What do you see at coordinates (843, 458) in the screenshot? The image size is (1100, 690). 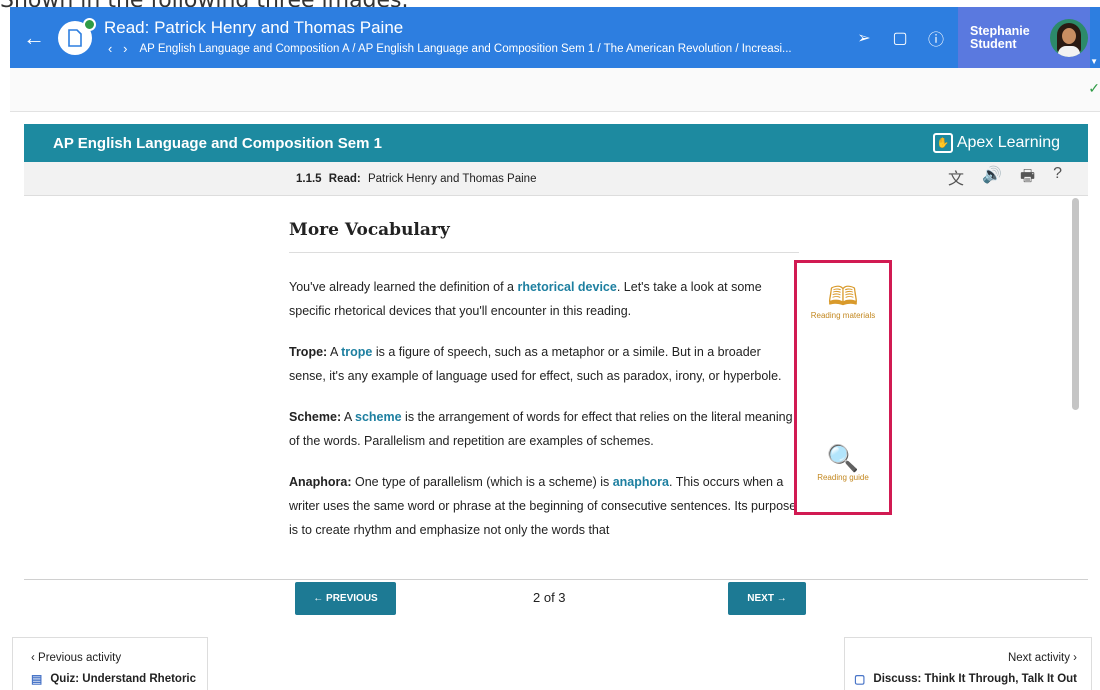 I see `book-search-icon: 🔍` at bounding box center [843, 458].